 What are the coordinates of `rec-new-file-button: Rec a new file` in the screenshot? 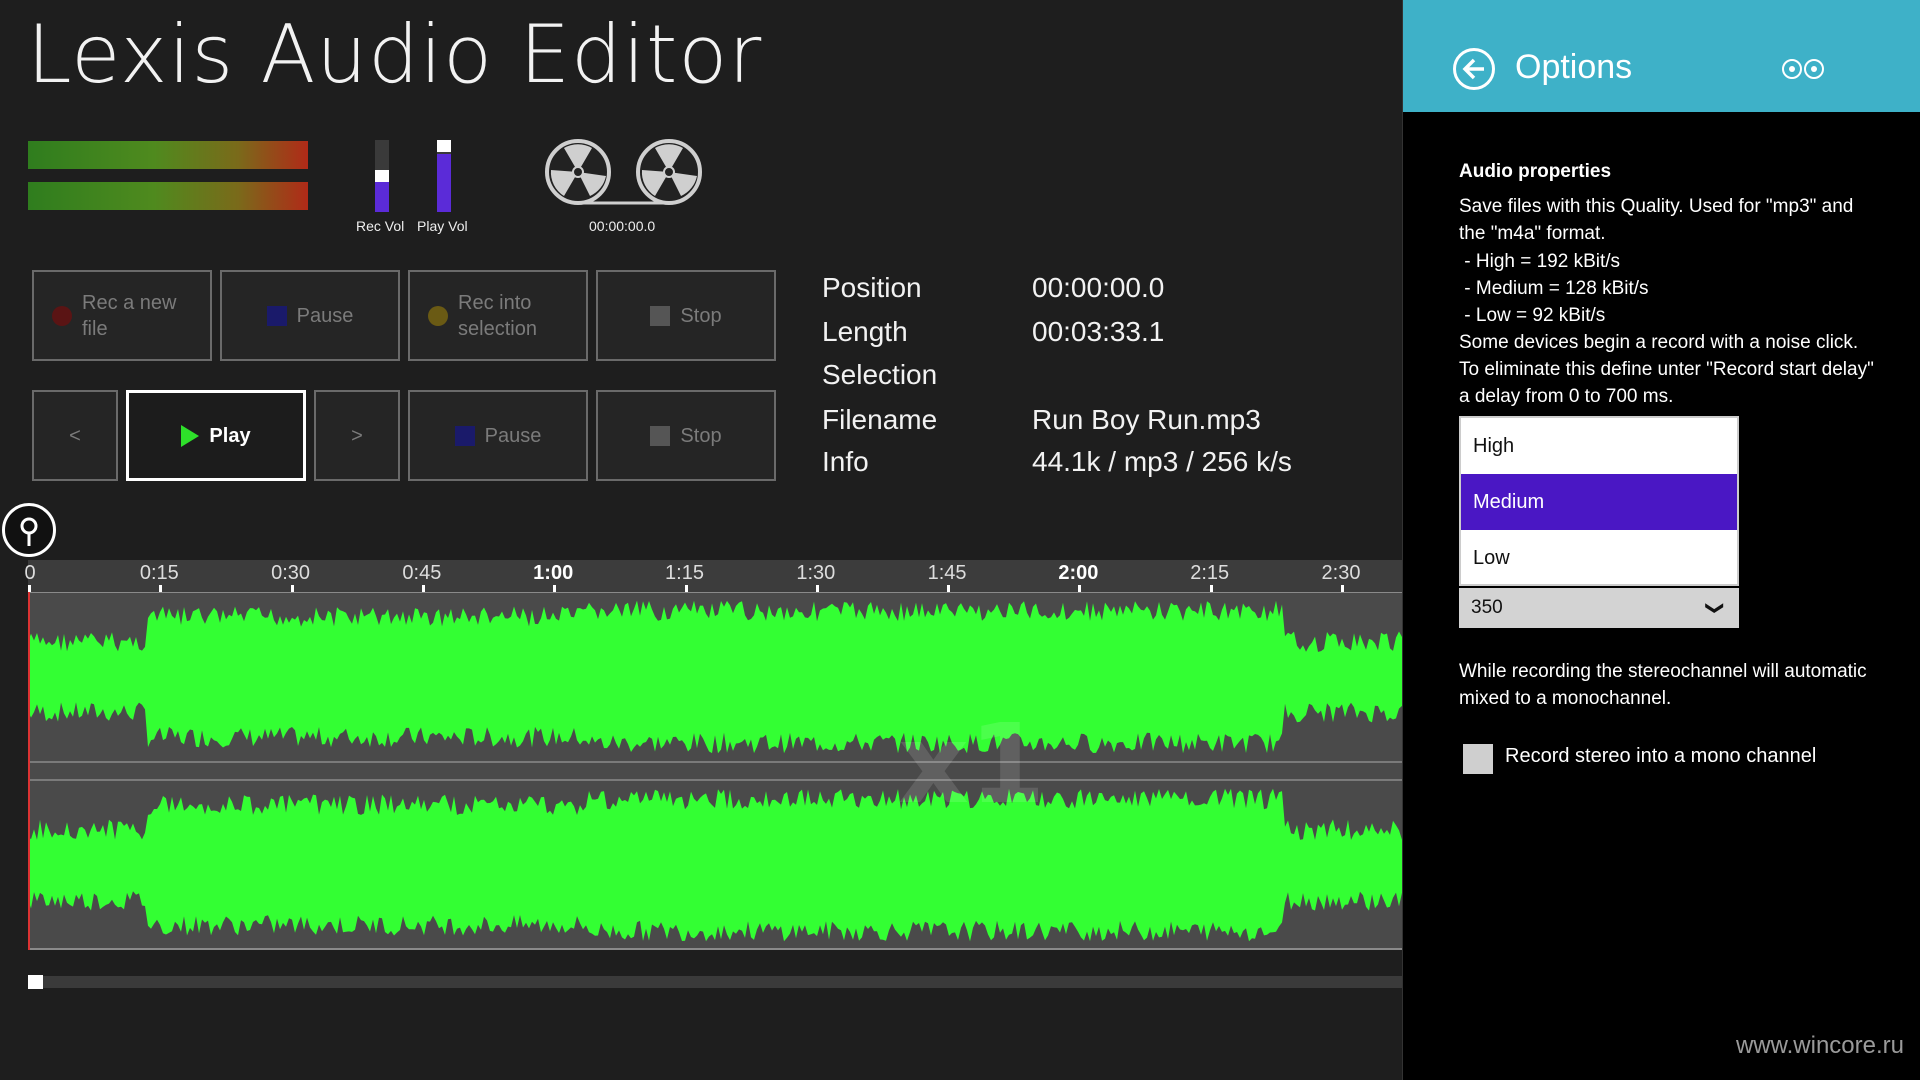 It's located at (122, 315).